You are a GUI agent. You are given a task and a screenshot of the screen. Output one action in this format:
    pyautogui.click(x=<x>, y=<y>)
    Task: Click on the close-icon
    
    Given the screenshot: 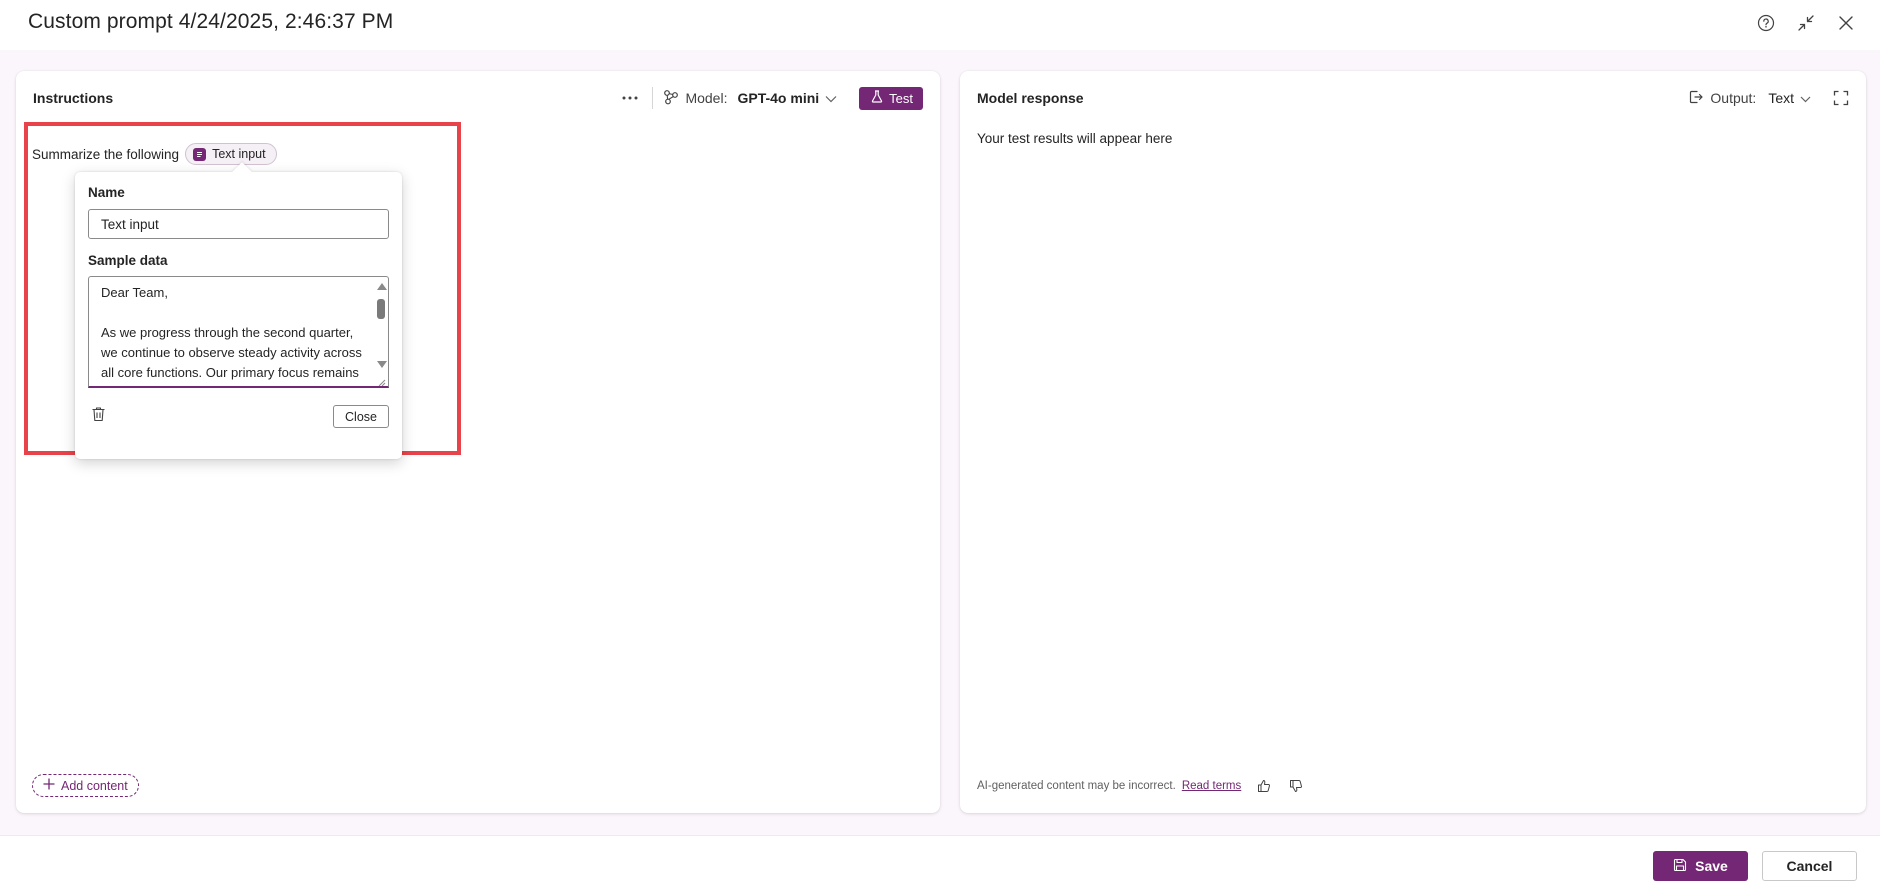 What is the action you would take?
    pyautogui.click(x=1846, y=23)
    